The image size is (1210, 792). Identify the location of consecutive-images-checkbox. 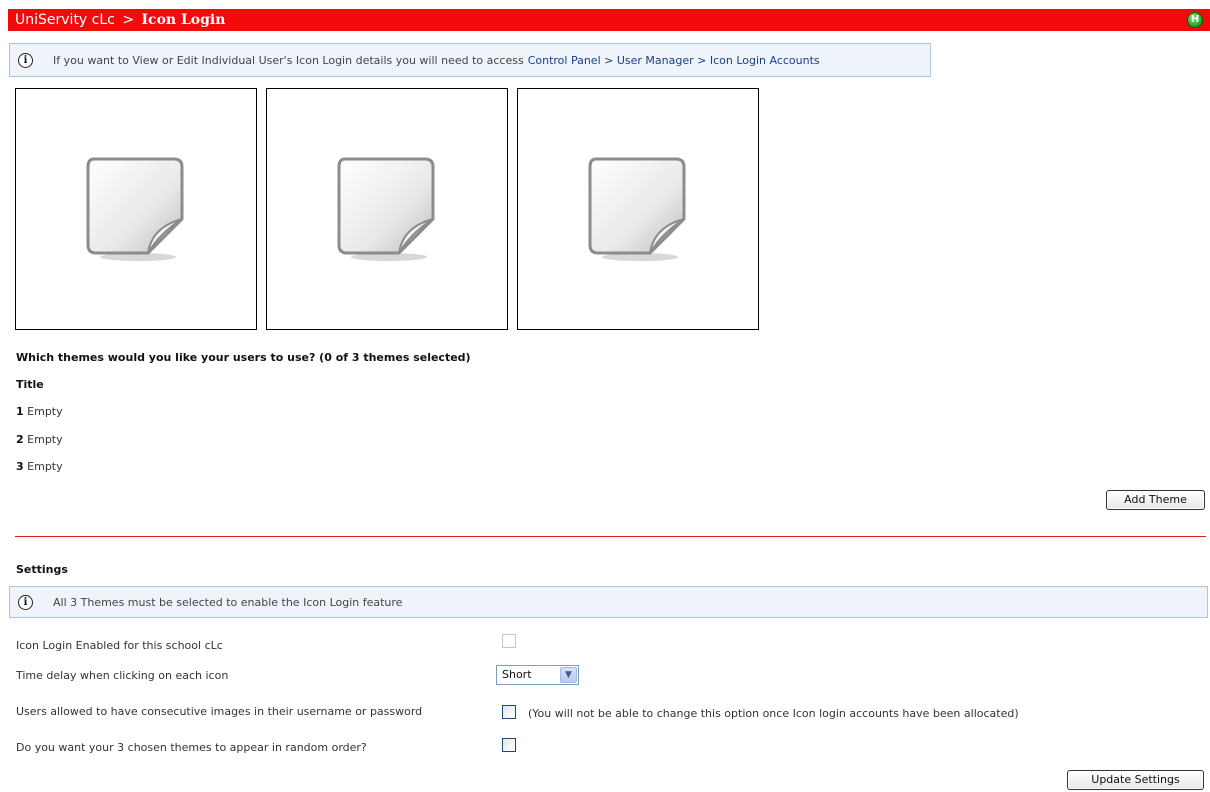
(509, 712).